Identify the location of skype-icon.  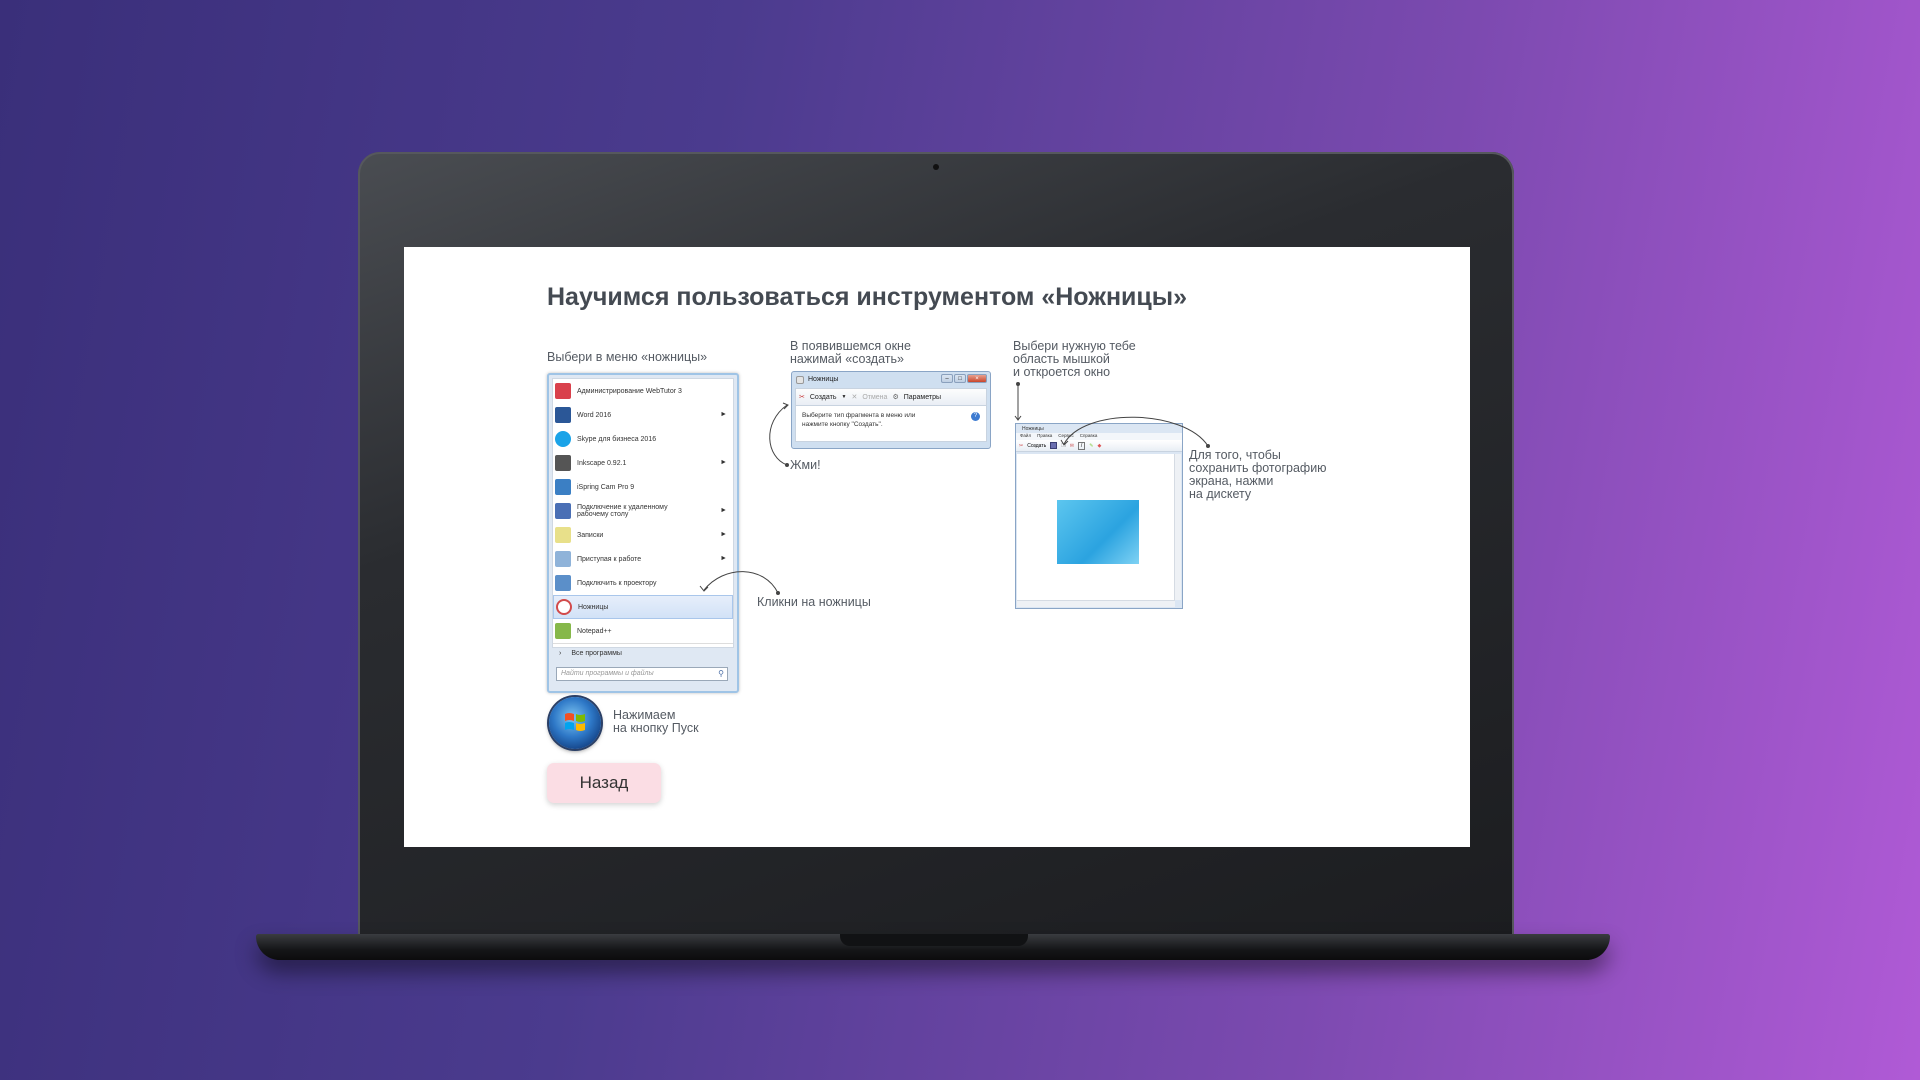
(563, 439).